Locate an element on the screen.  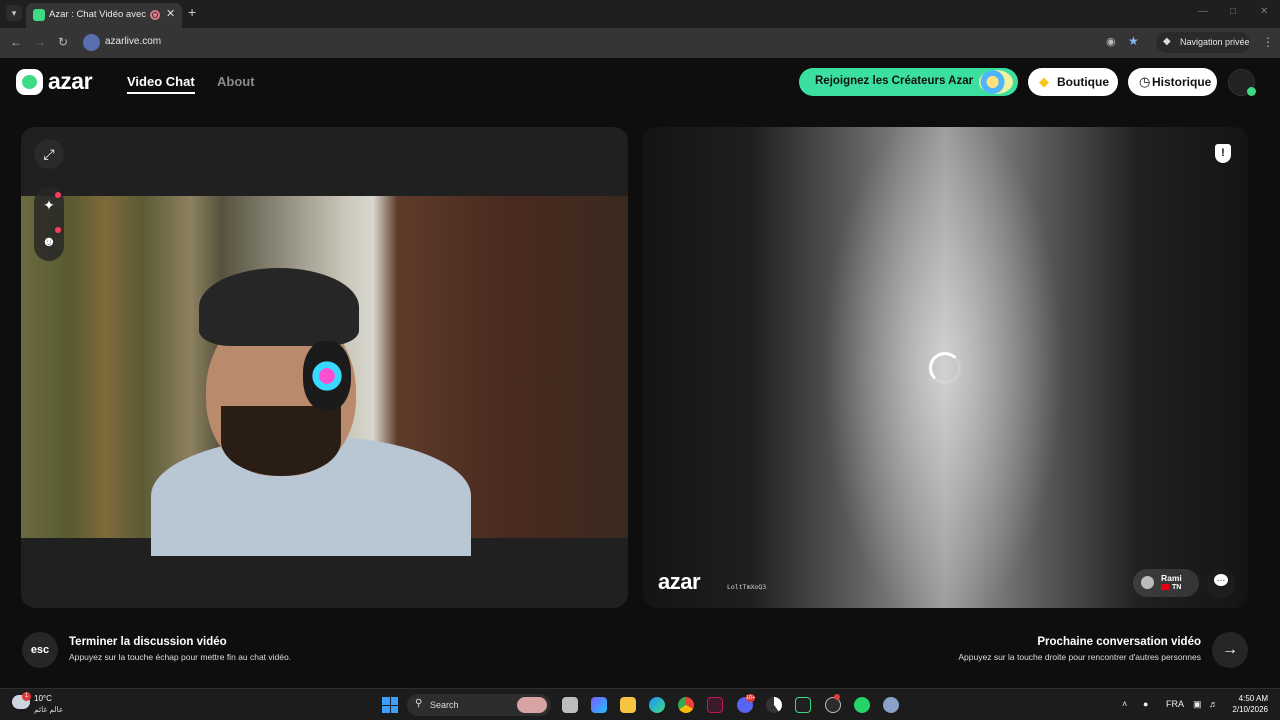
nav-about: About is located at coordinates (236, 81).